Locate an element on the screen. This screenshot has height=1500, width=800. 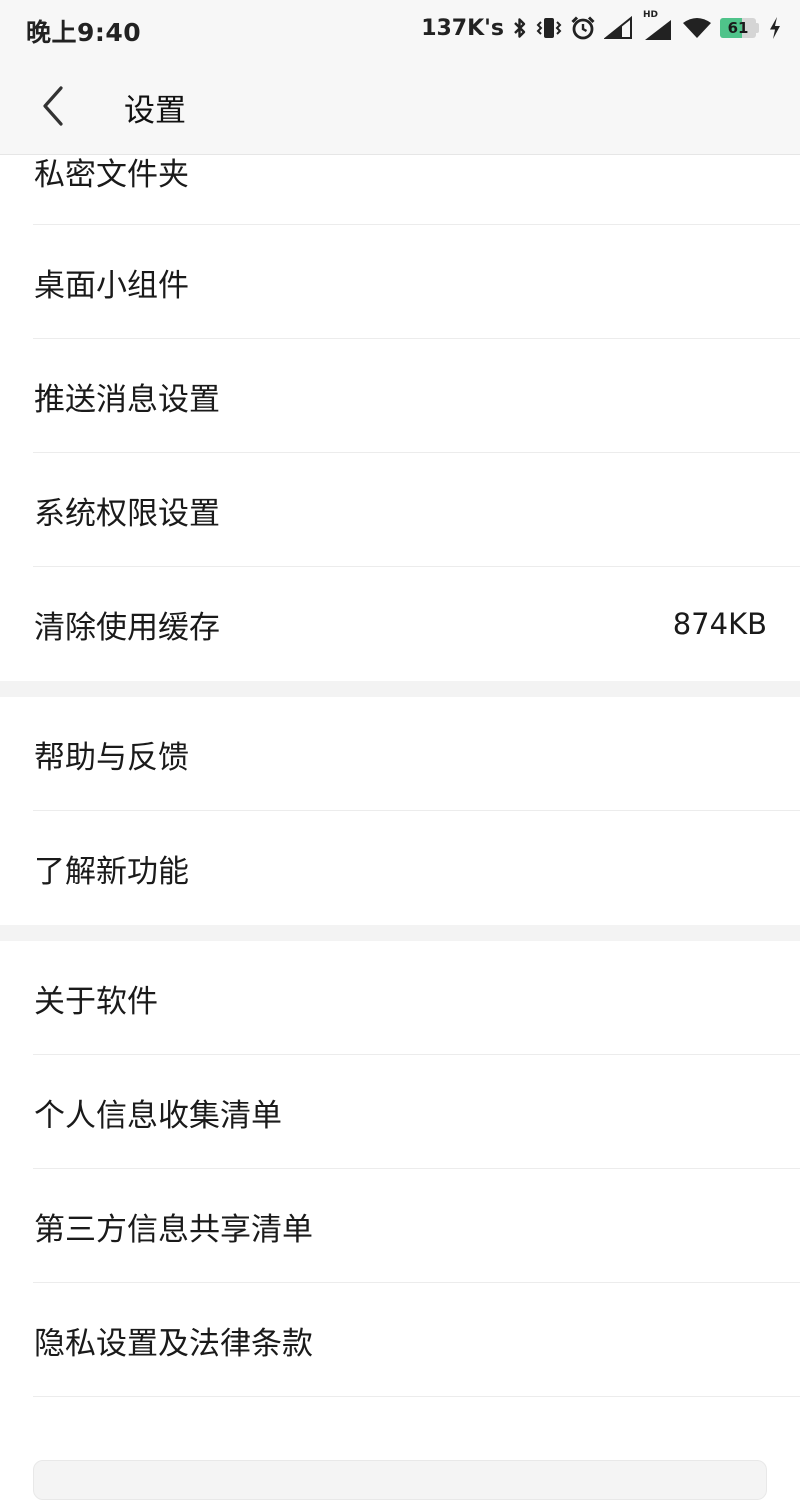
setting-label: 推送消息设置 is located at coordinates (127, 399).